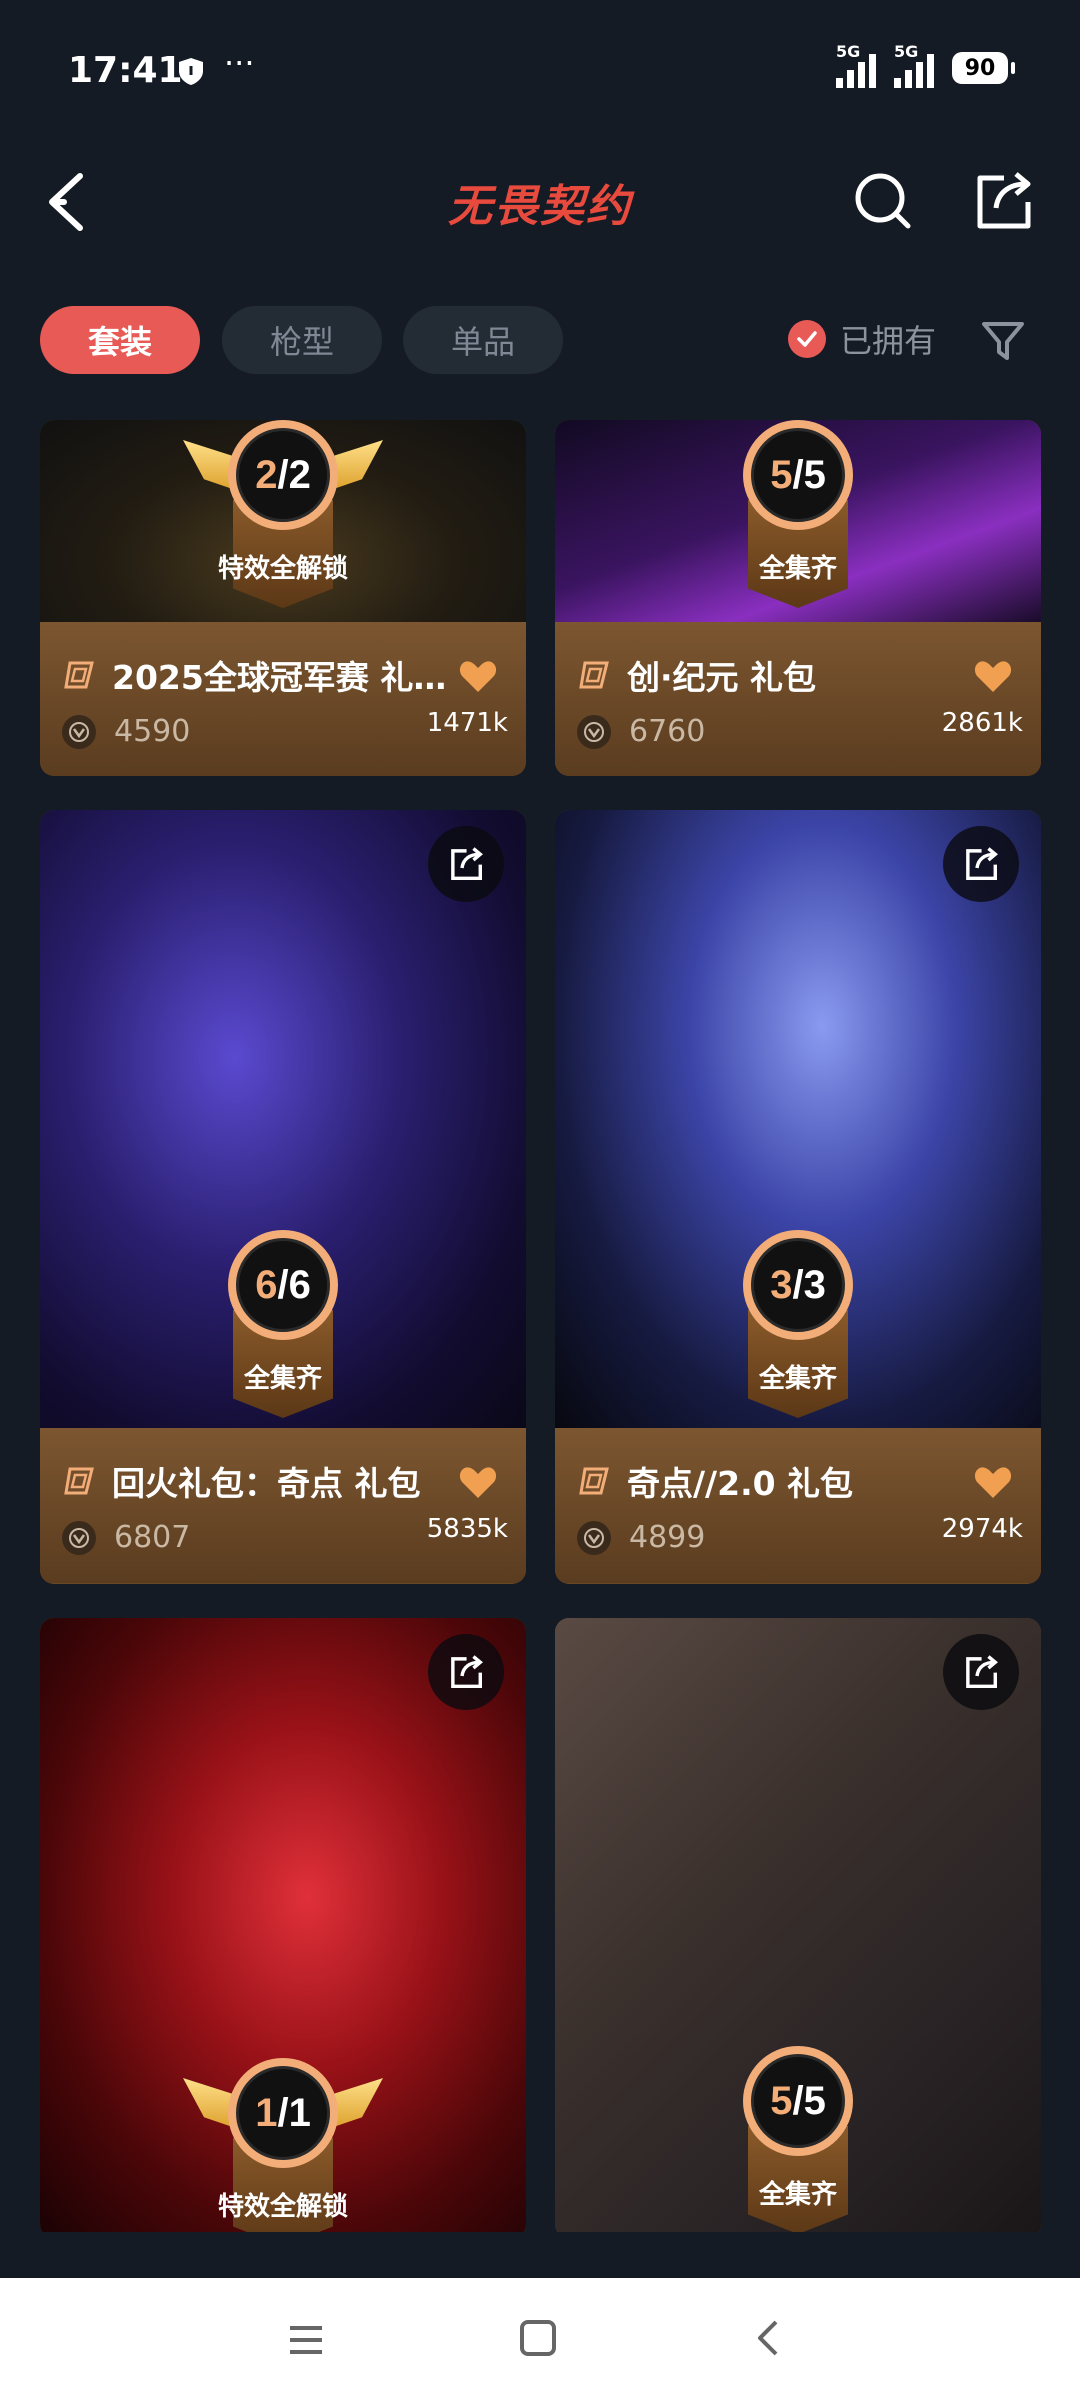 Image resolution: width=1080 pixels, height=2403 pixels. I want to click on battery-level: 90, so click(980, 68).